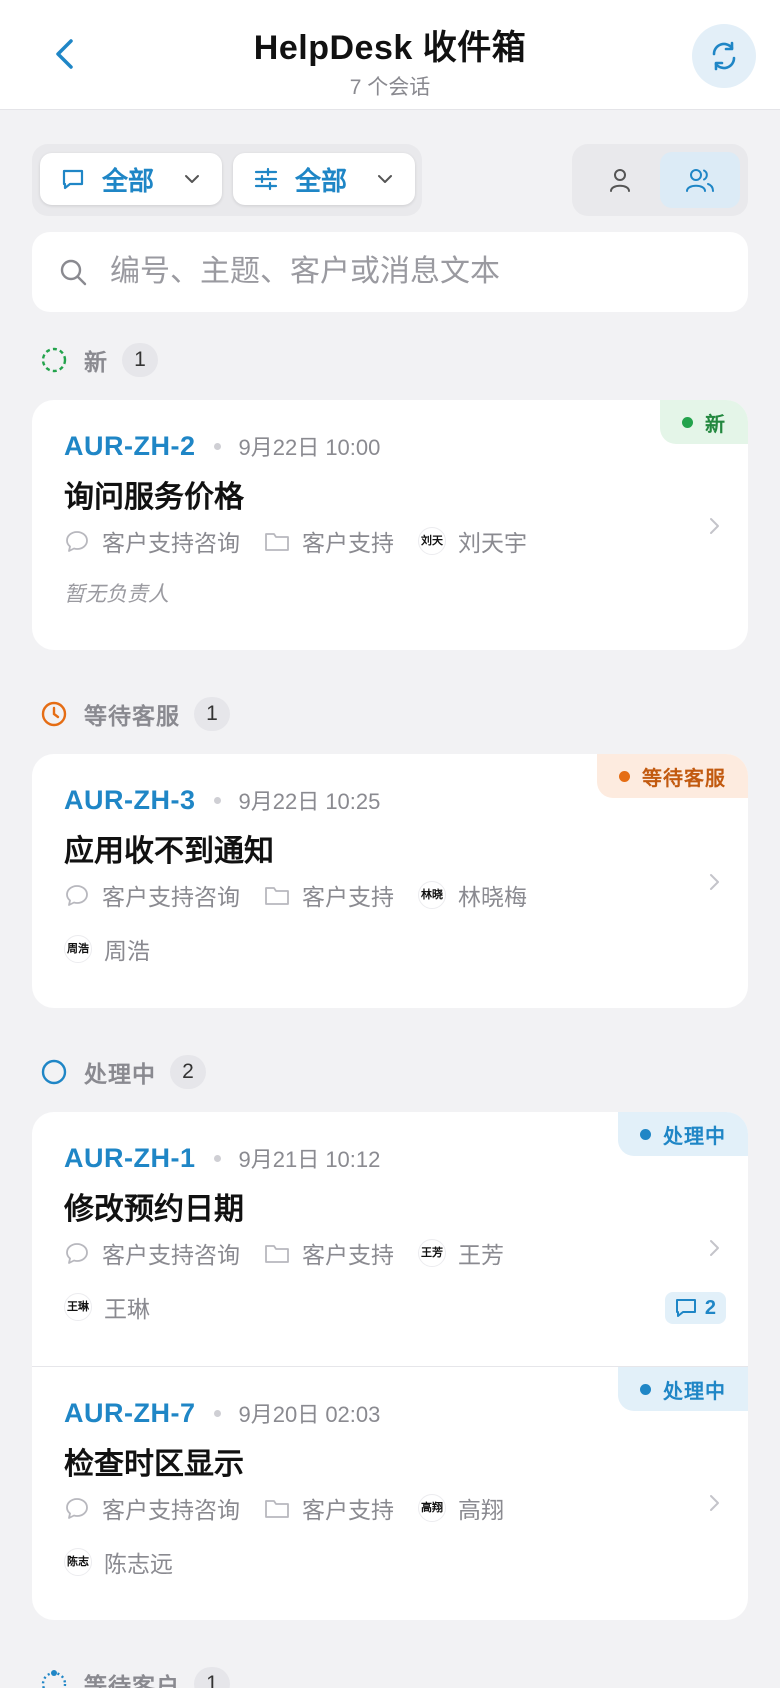  What do you see at coordinates (492, 897) in the screenshot?
I see `customer-name: 林晓梅` at bounding box center [492, 897].